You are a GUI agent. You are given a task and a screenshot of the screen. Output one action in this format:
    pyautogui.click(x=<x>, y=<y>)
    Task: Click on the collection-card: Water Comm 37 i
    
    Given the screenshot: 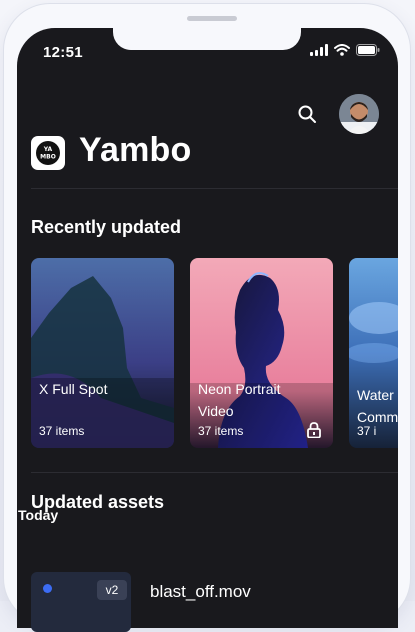 What is the action you would take?
    pyautogui.click(x=373, y=353)
    